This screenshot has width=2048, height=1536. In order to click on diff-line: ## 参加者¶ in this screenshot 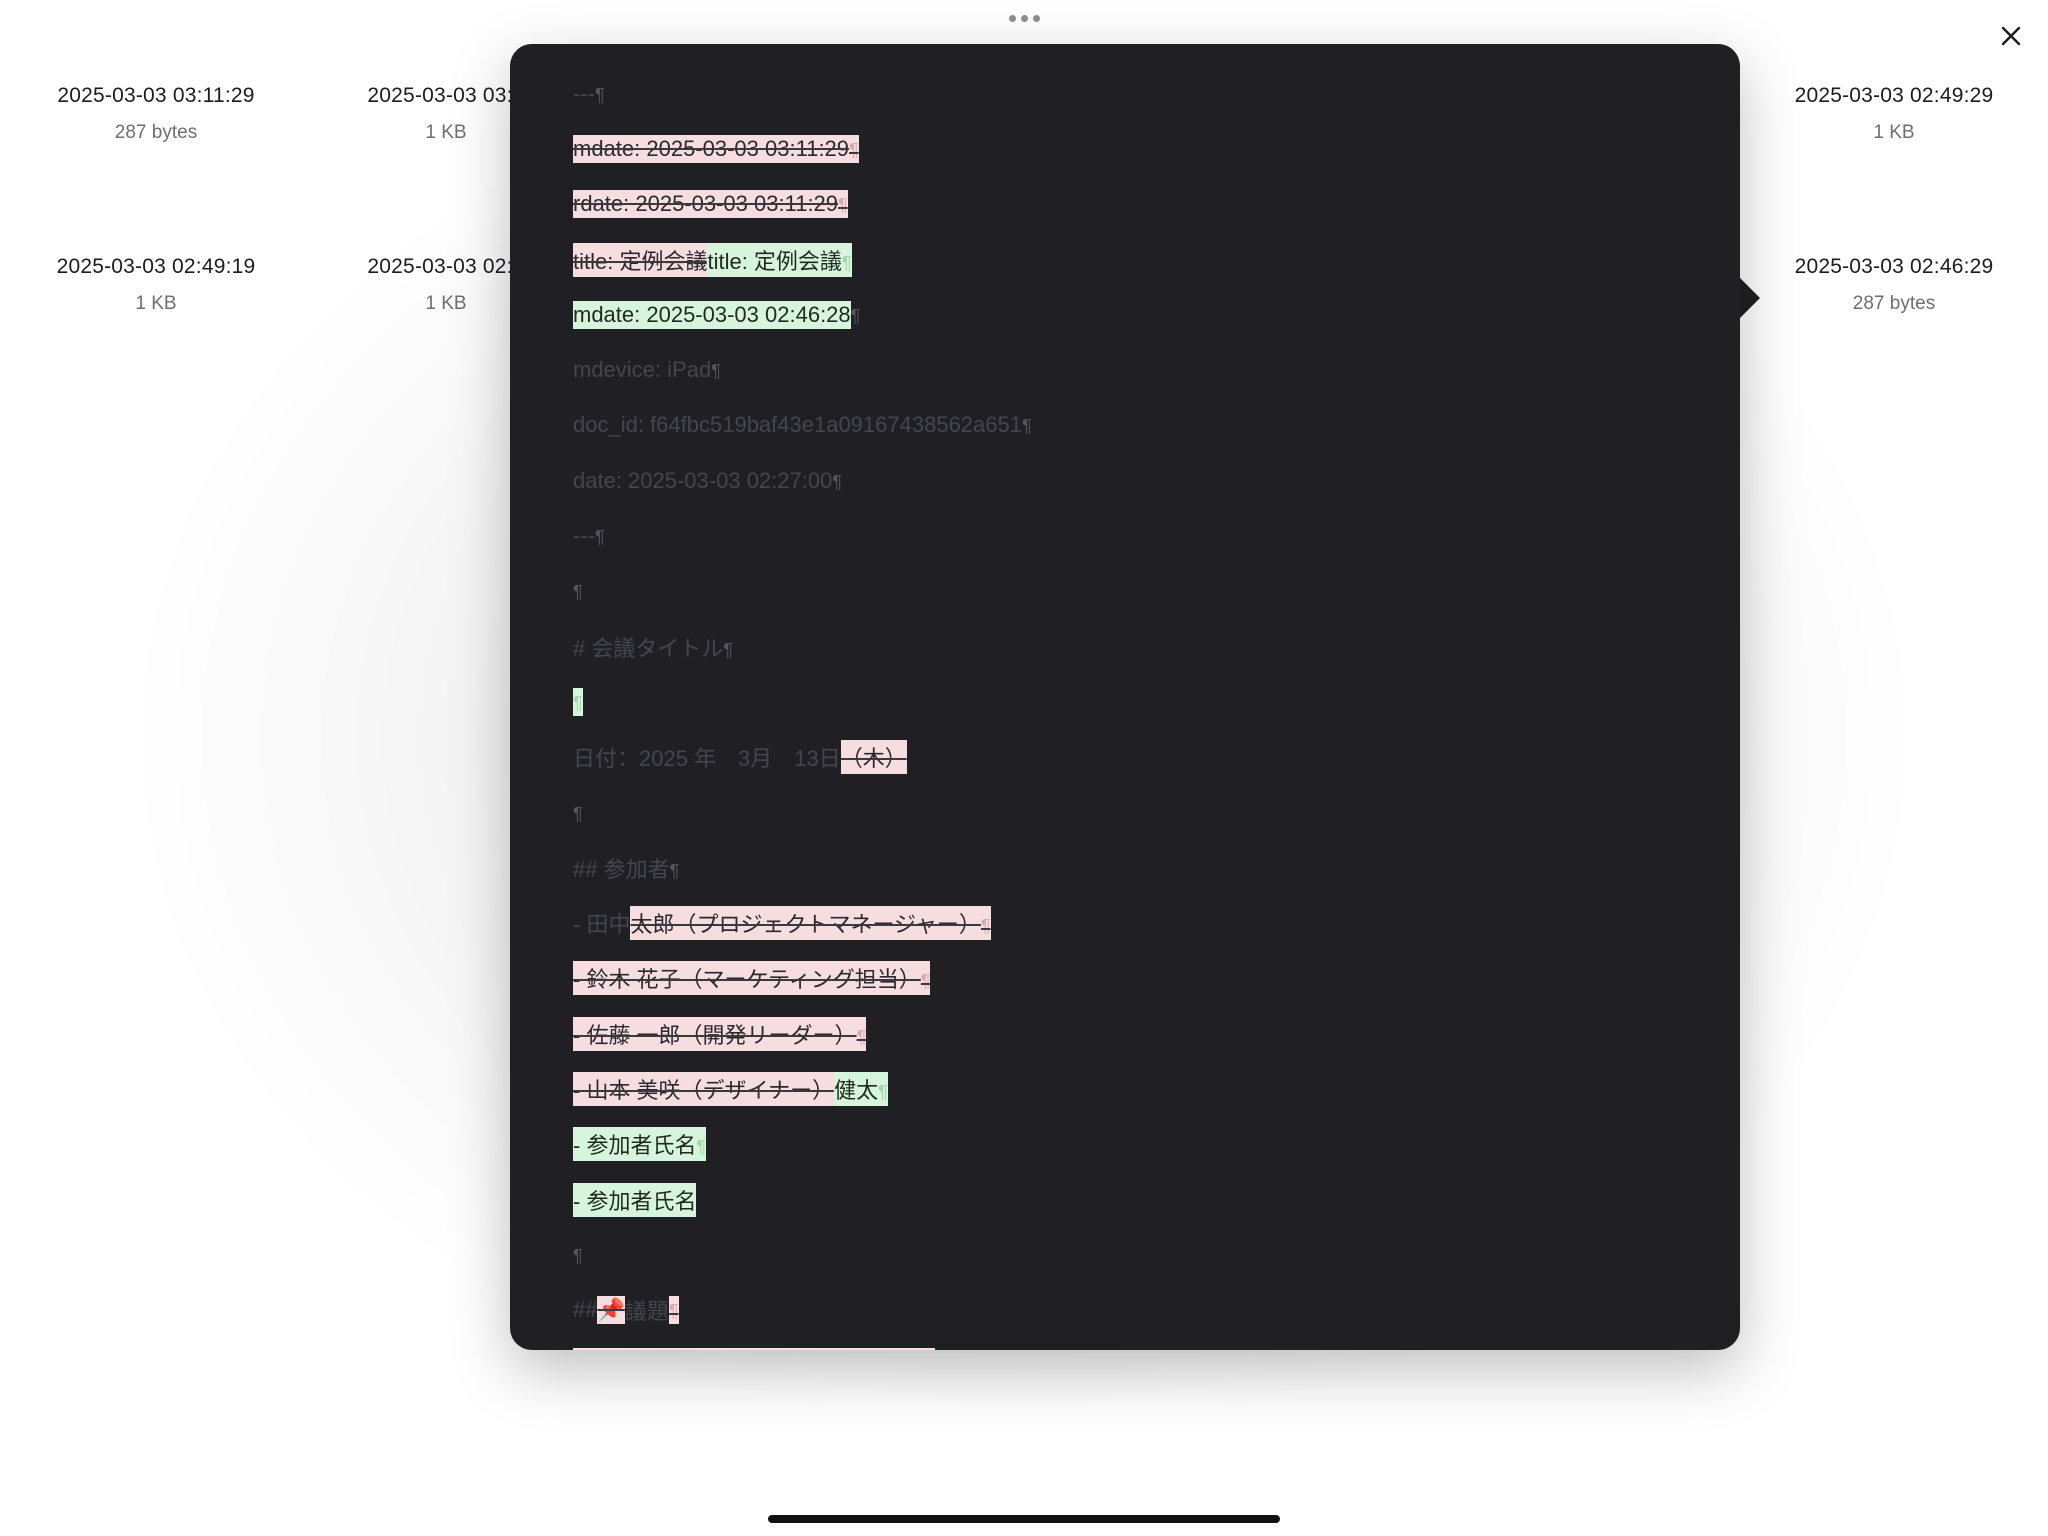, I will do `click(1136, 867)`.